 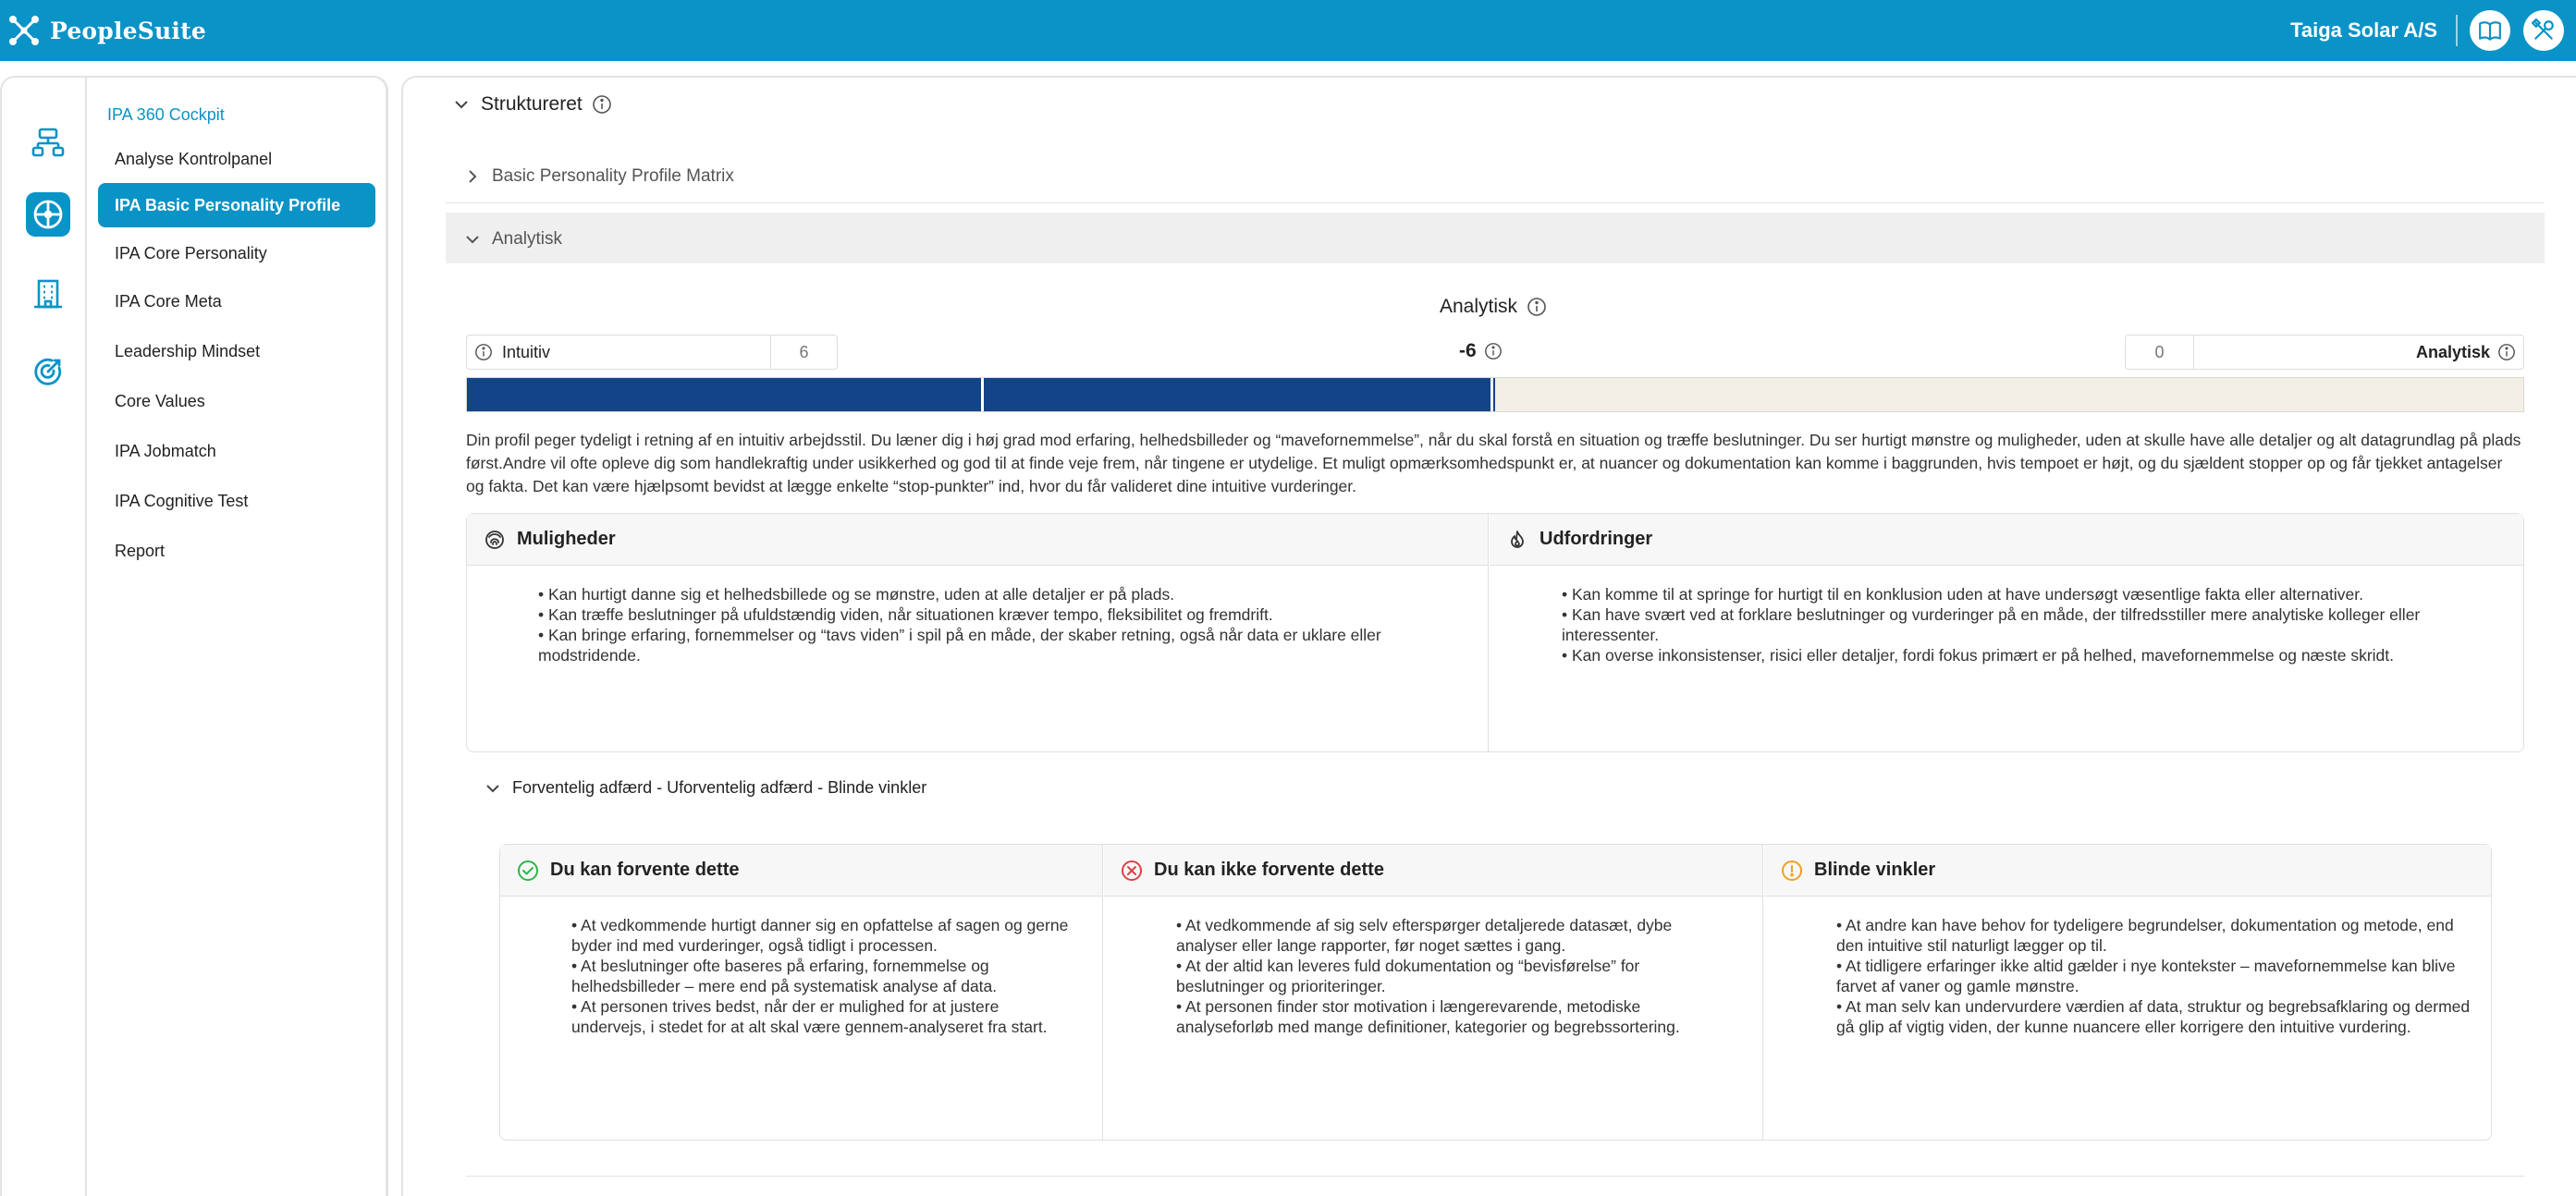 I want to click on scale-right-value: 0, so click(x=2160, y=353).